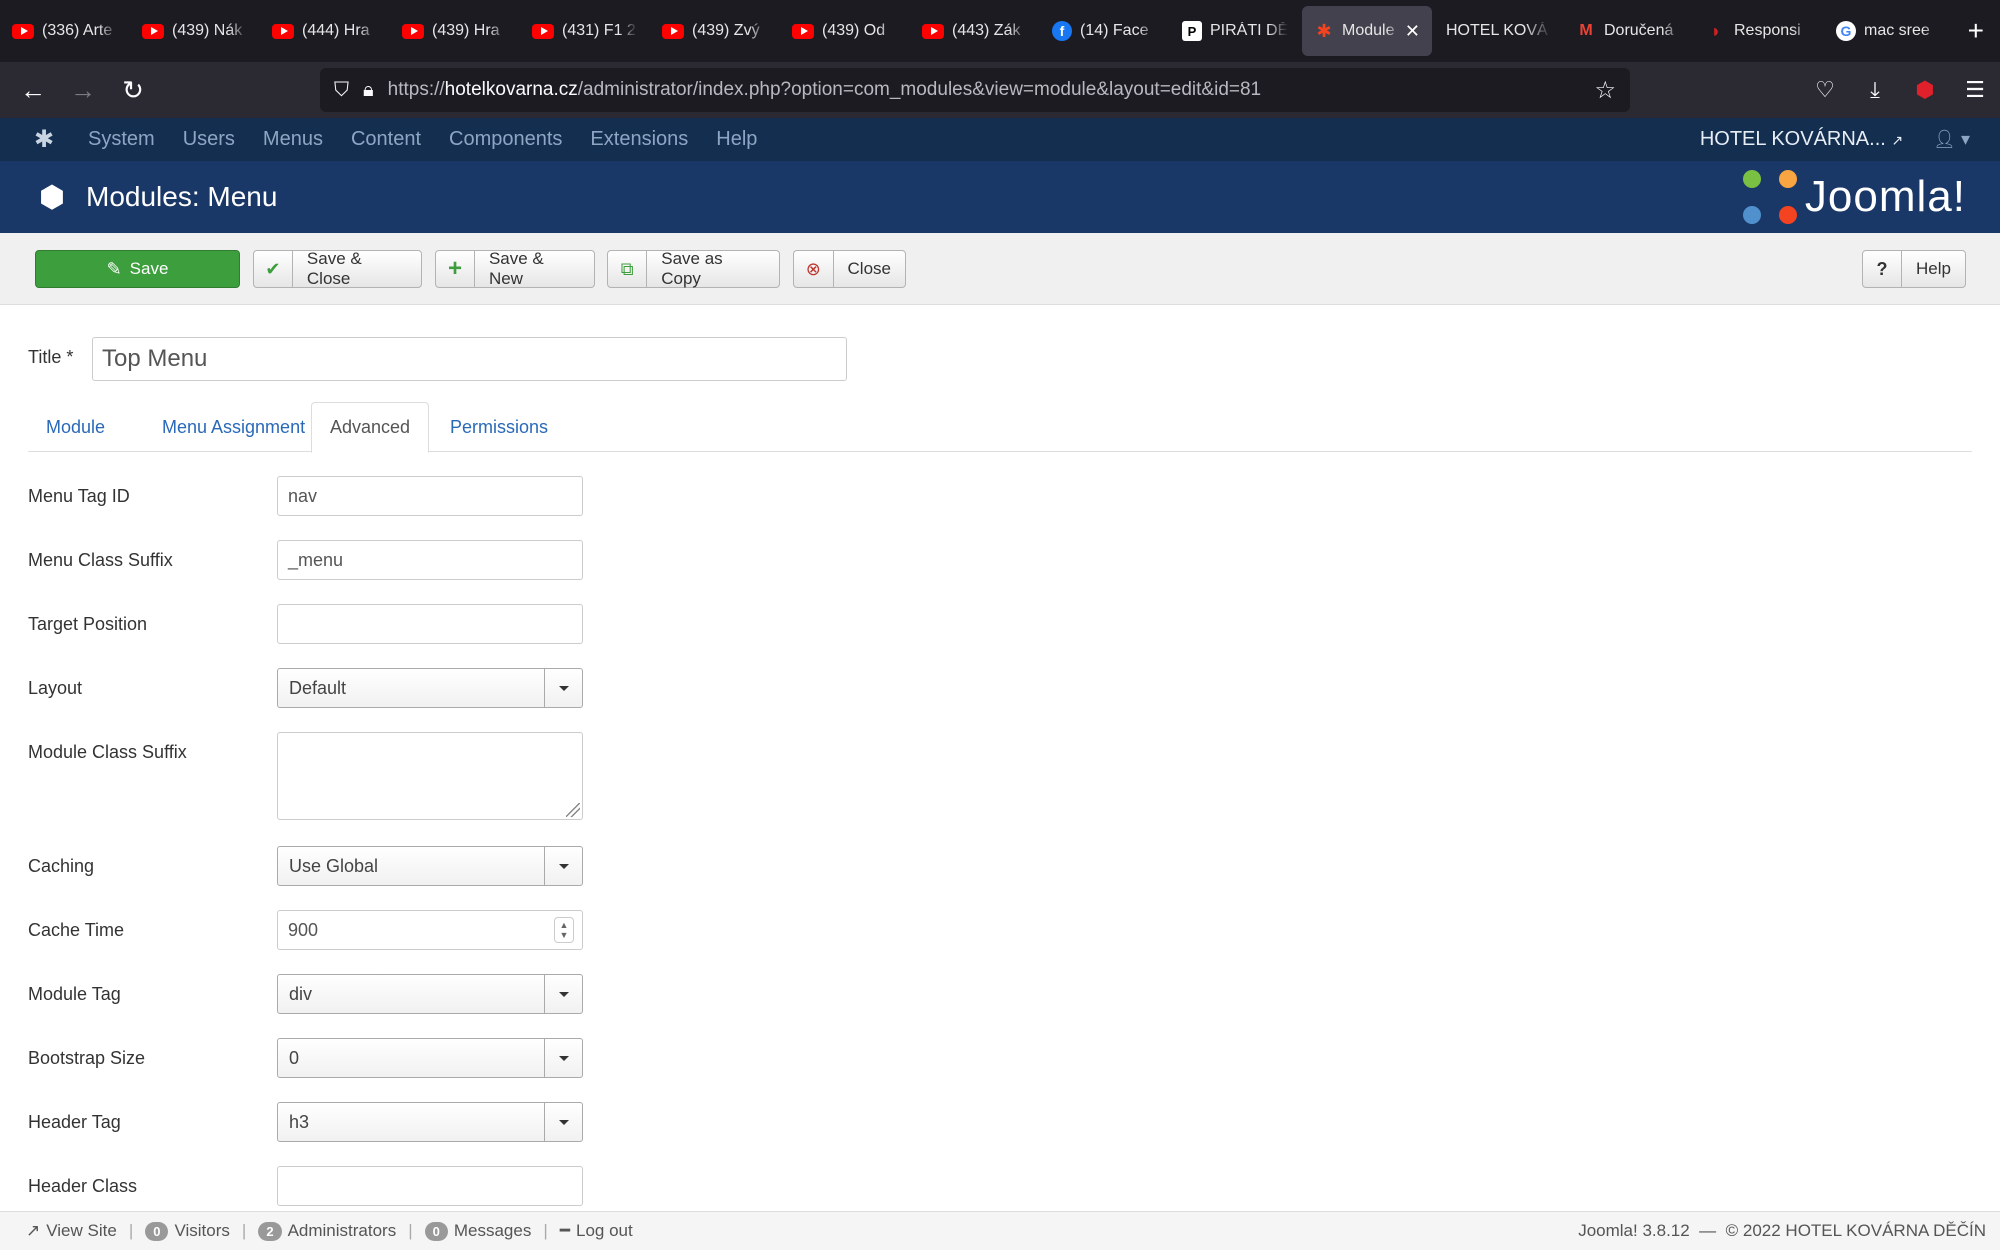 The image size is (2000, 1250). What do you see at coordinates (430, 1186) in the screenshot?
I see `header-class-input` at bounding box center [430, 1186].